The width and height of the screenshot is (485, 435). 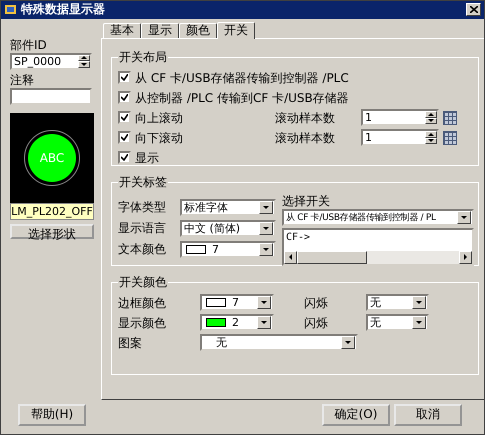 I want to click on dropdown: 中文 (简体), so click(x=228, y=228).